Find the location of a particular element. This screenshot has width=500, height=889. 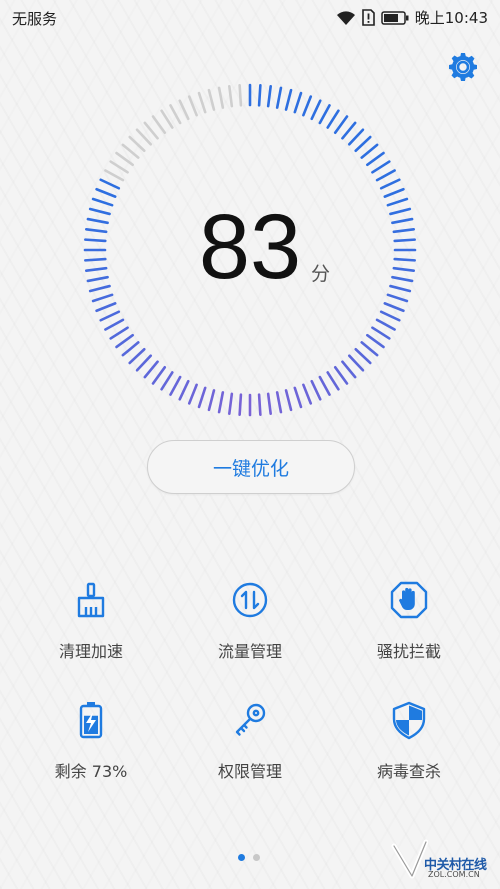

status-icons: 晚上10:43 is located at coordinates (412, 17).